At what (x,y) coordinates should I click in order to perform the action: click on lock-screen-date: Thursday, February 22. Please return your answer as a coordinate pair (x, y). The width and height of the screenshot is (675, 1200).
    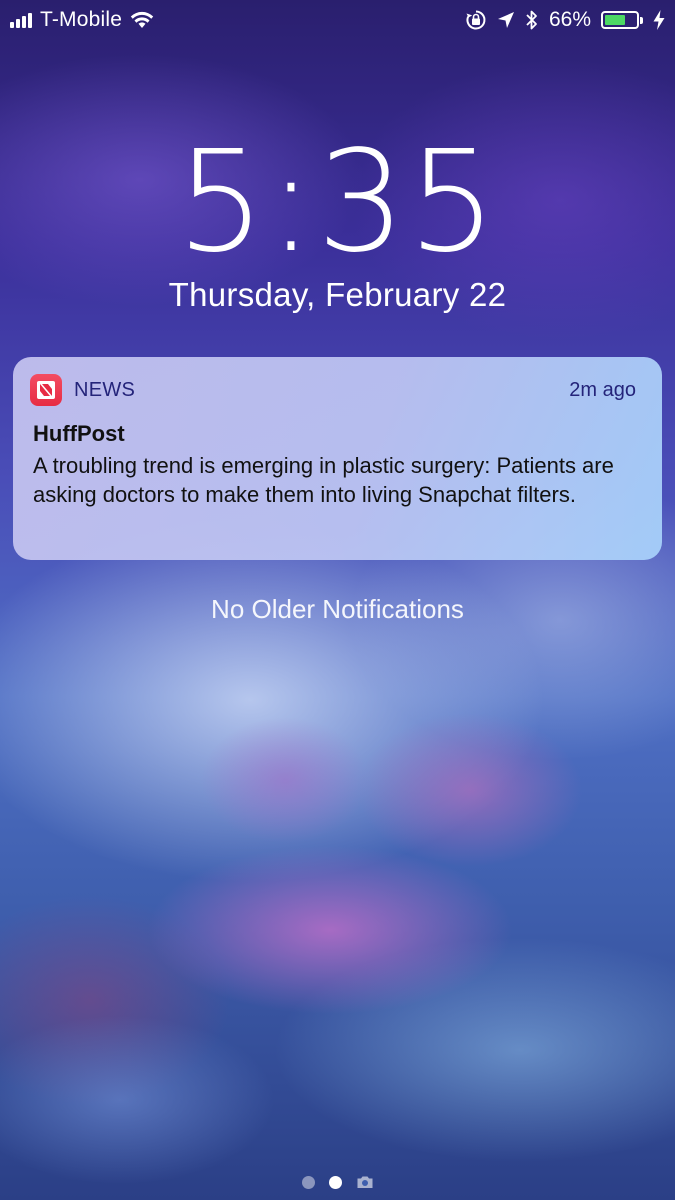
    Looking at the image, I should click on (337, 294).